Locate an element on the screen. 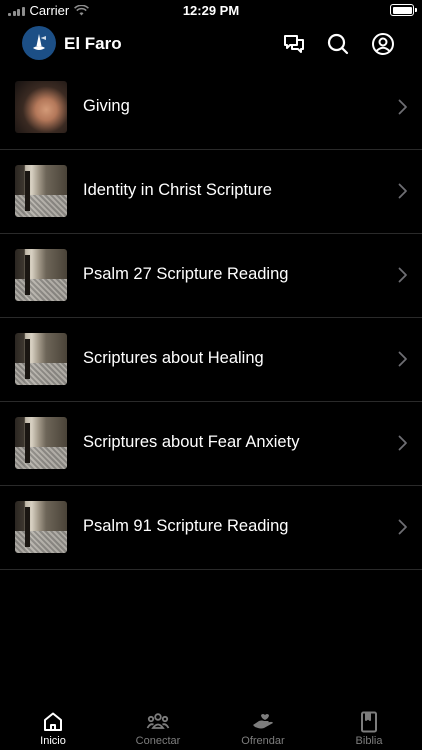  battery-icon is located at coordinates (403, 10).